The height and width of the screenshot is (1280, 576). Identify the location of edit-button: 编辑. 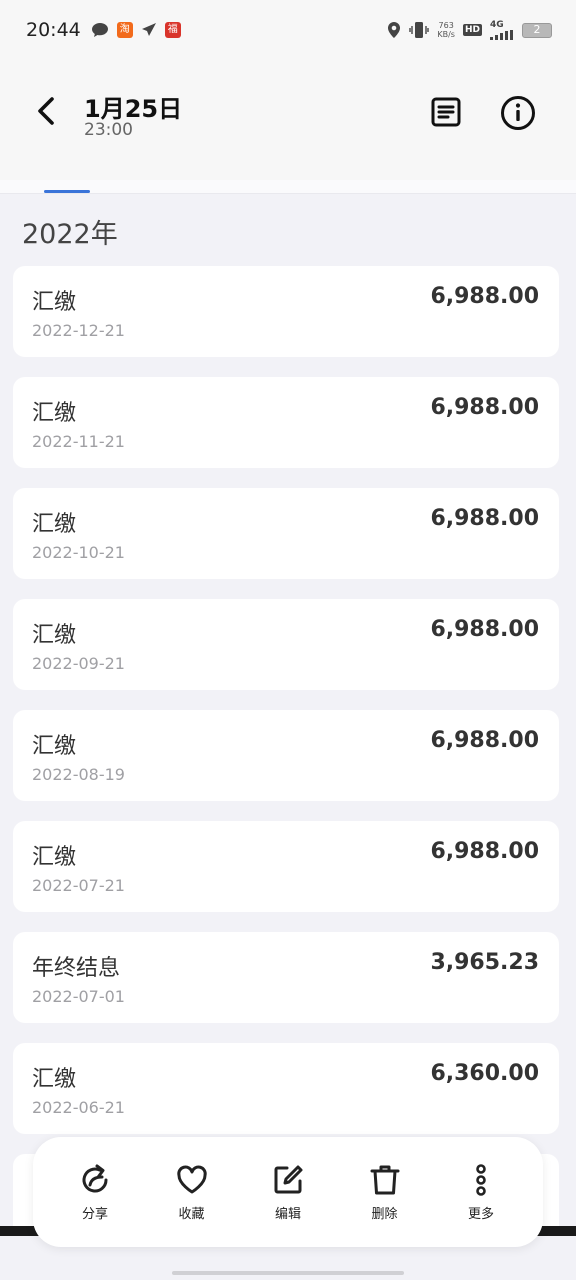
(288, 1192).